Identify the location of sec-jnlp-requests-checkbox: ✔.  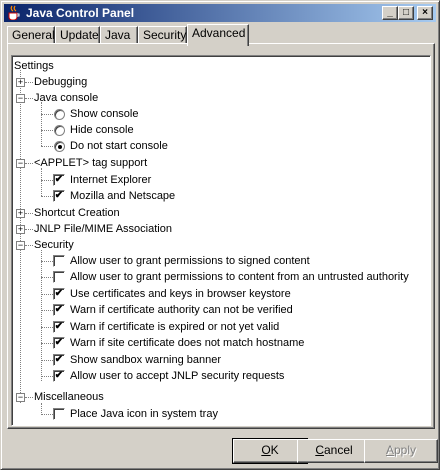
(59, 376).